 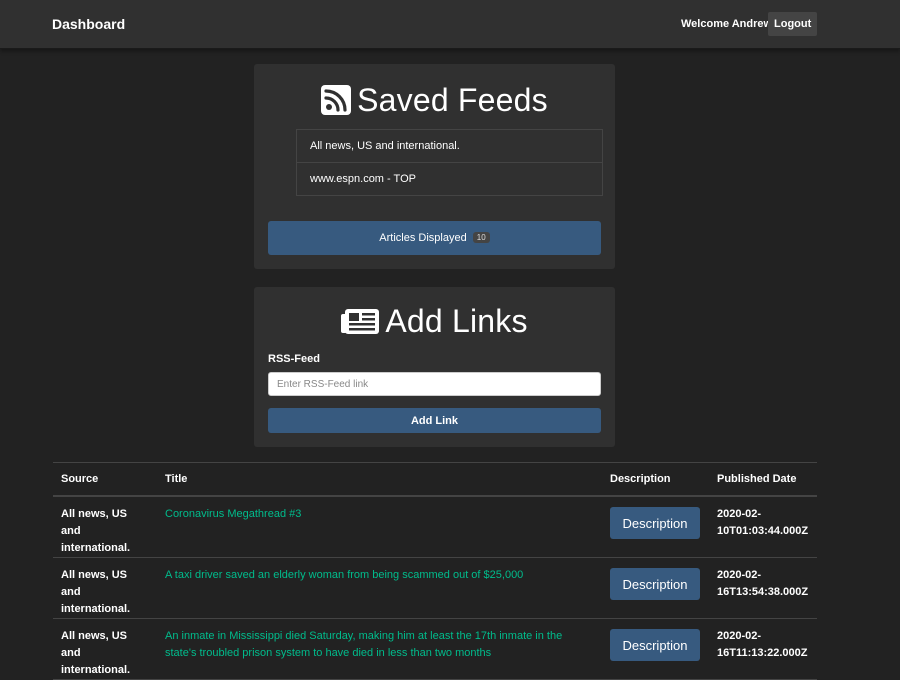 What do you see at coordinates (655, 479) in the screenshot?
I see `column-header-description: Description` at bounding box center [655, 479].